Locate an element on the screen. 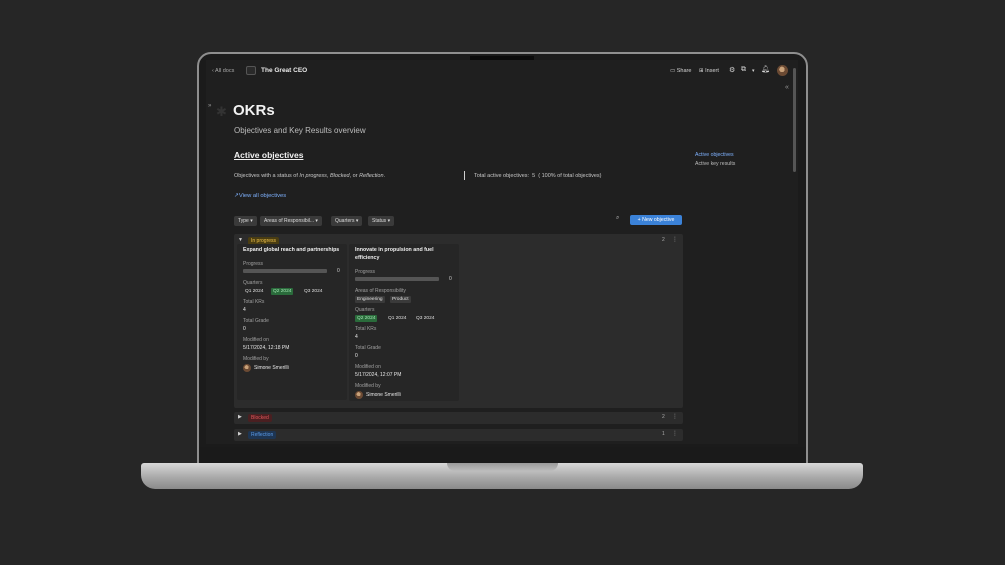 This screenshot has height=565, width=1005. modified-on-value: 5/17/2024, 12:07 PM is located at coordinates (378, 375).